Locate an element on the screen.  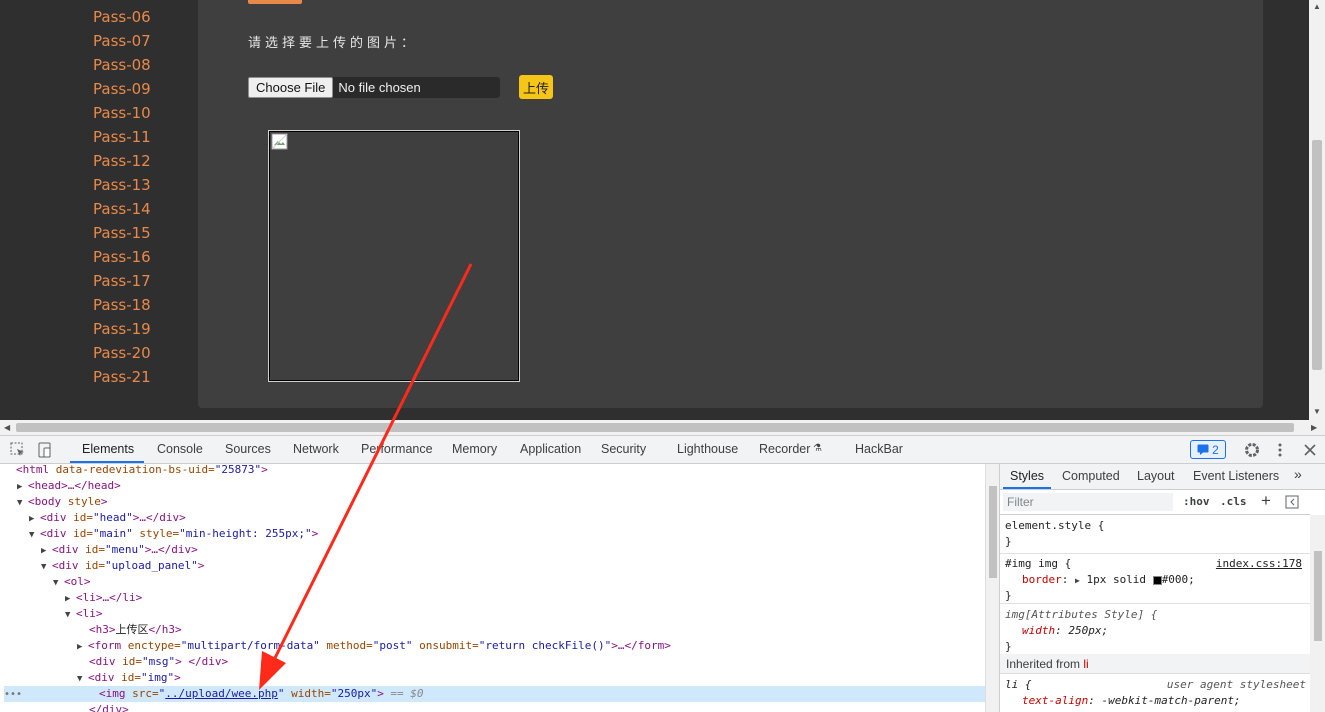
dom-tree-scrollbar is located at coordinates (992, 588).